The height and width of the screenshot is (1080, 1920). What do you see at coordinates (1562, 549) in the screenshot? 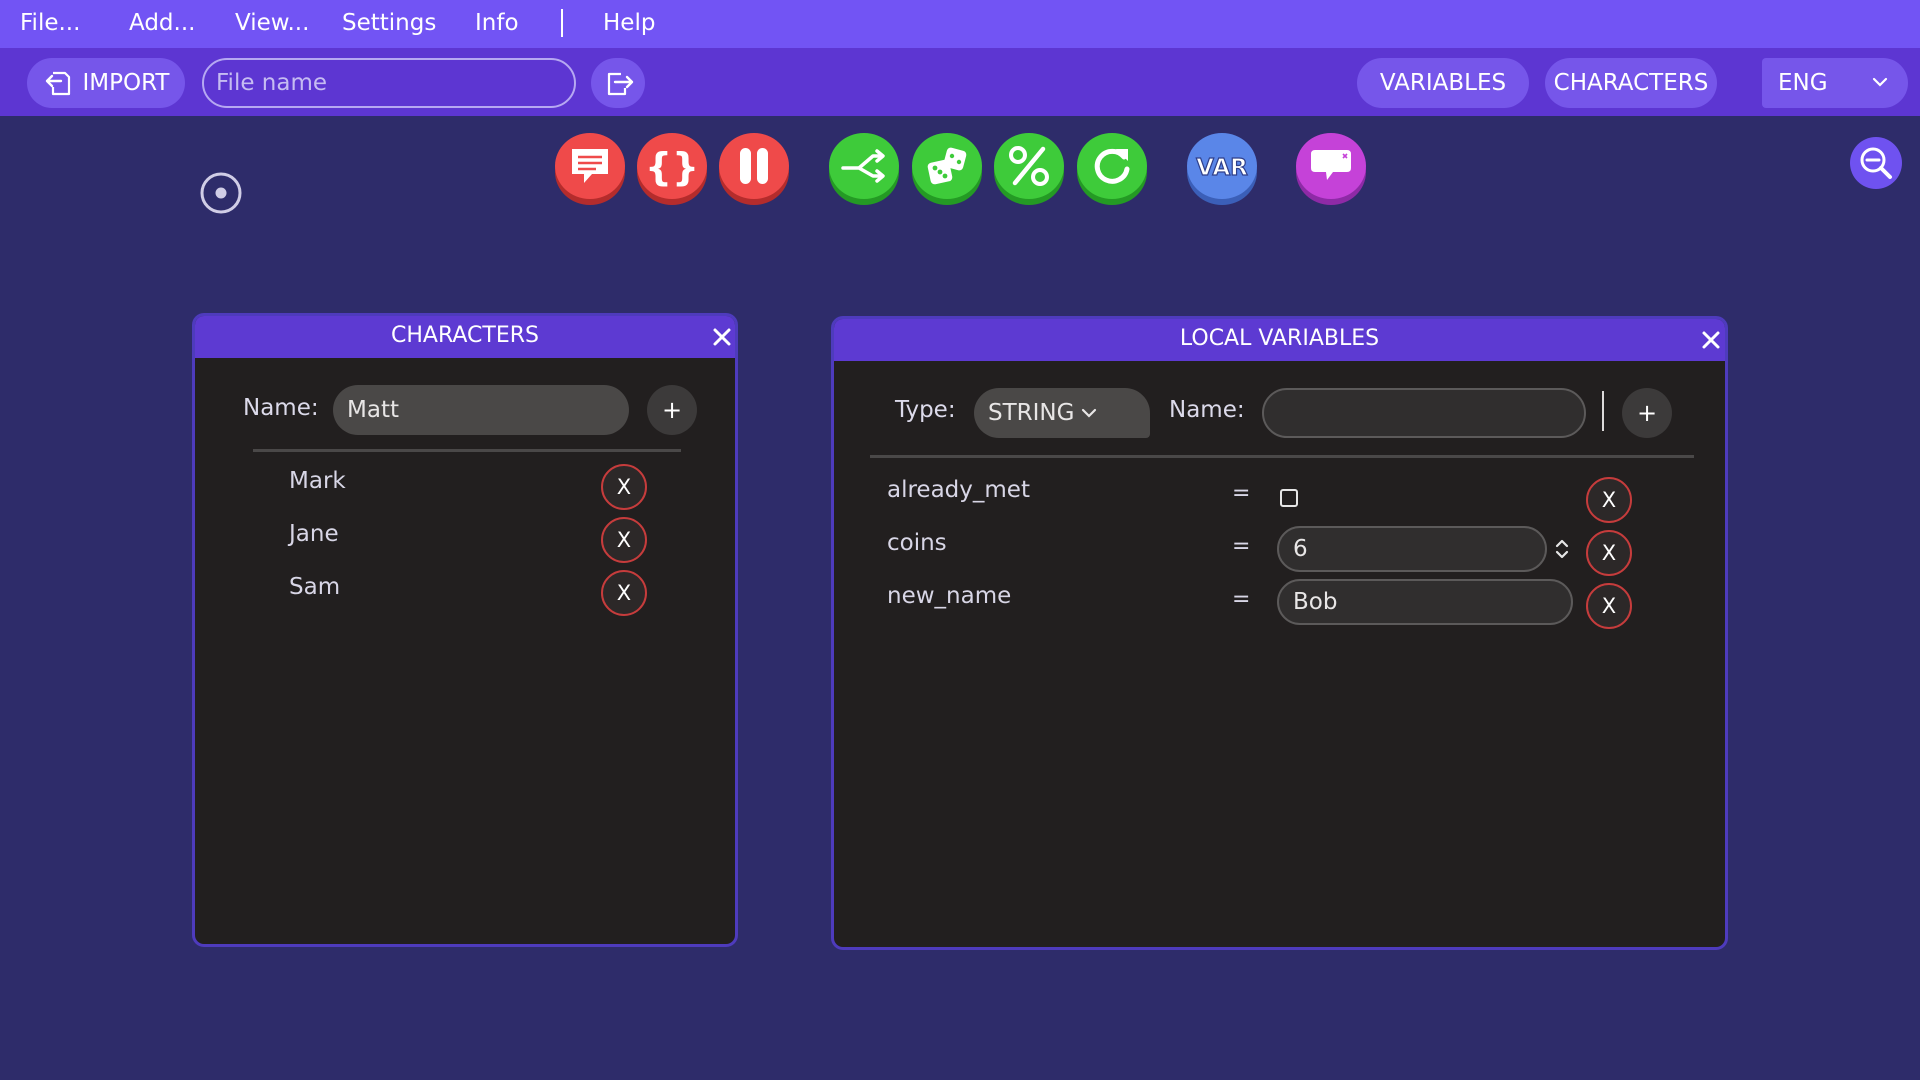
I see `spinner-arrows-icon` at bounding box center [1562, 549].